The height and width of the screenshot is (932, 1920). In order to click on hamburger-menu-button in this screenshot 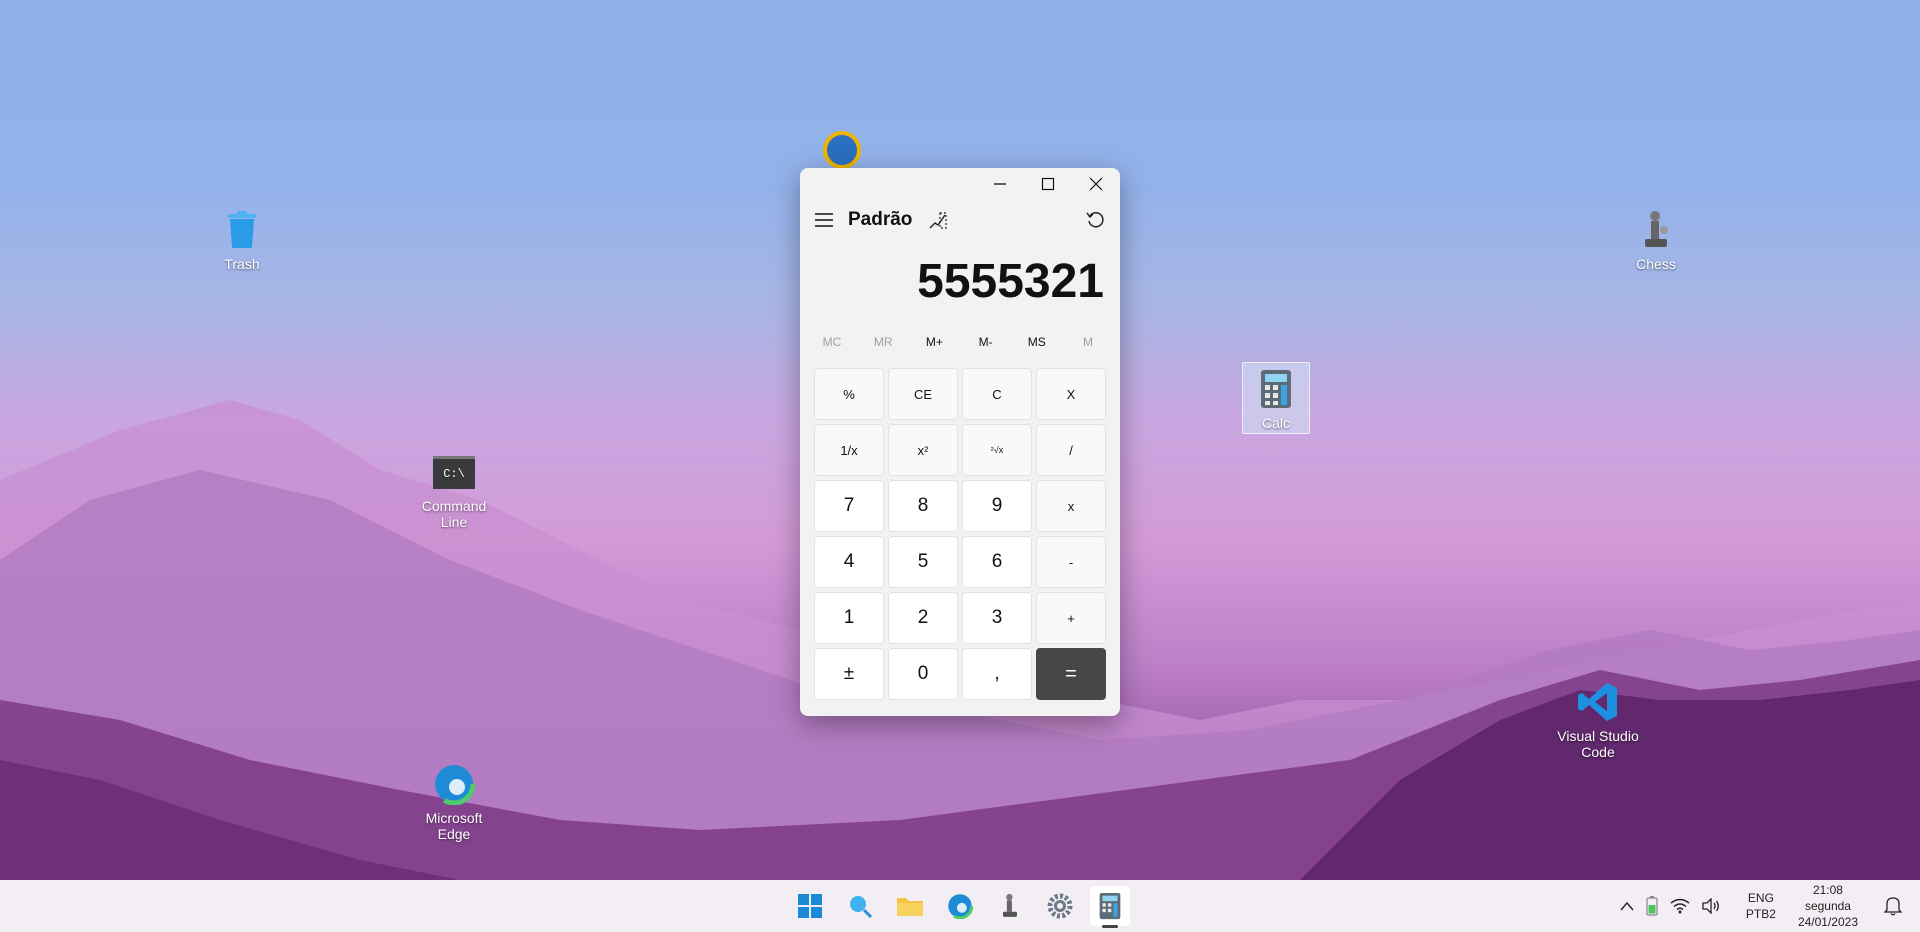, I will do `click(824, 220)`.